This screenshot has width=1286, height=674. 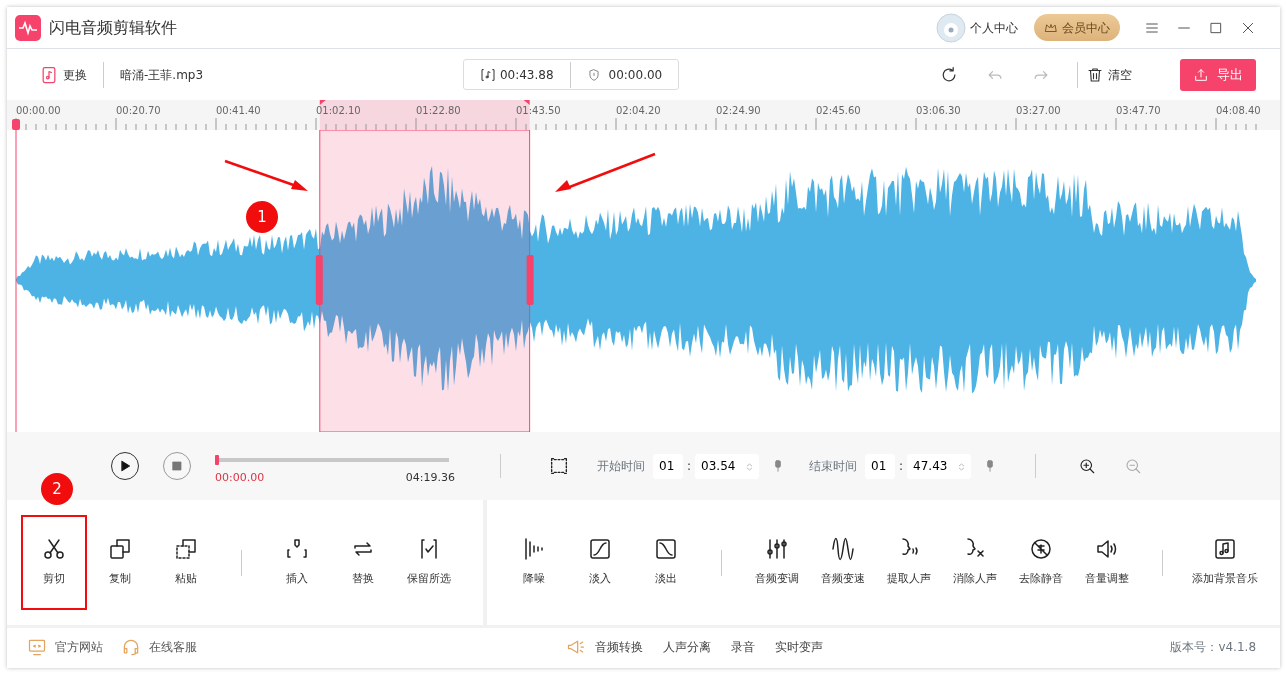 I want to click on version-label: 版本号：v4.1.8, so click(x=1213, y=647).